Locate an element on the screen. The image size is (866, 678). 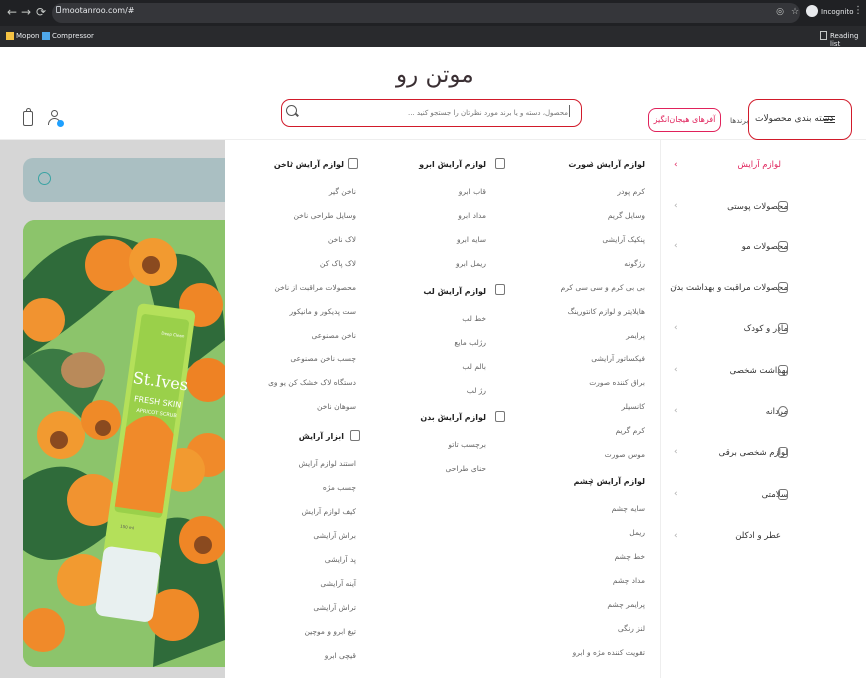
menu-item: پرایمر is located at coordinates (635, 335).